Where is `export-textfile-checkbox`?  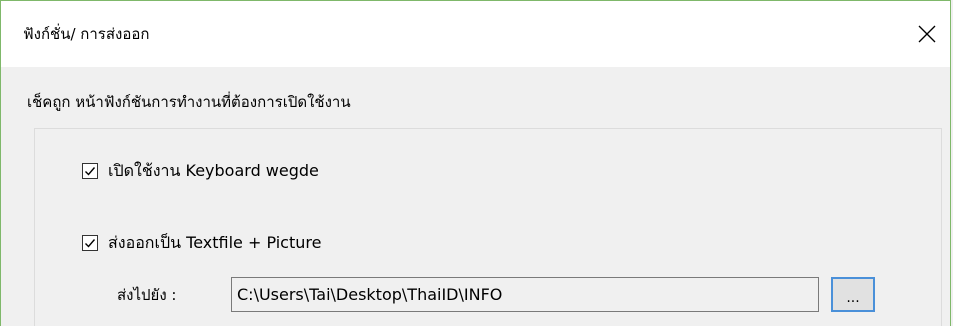 export-textfile-checkbox is located at coordinates (90, 243).